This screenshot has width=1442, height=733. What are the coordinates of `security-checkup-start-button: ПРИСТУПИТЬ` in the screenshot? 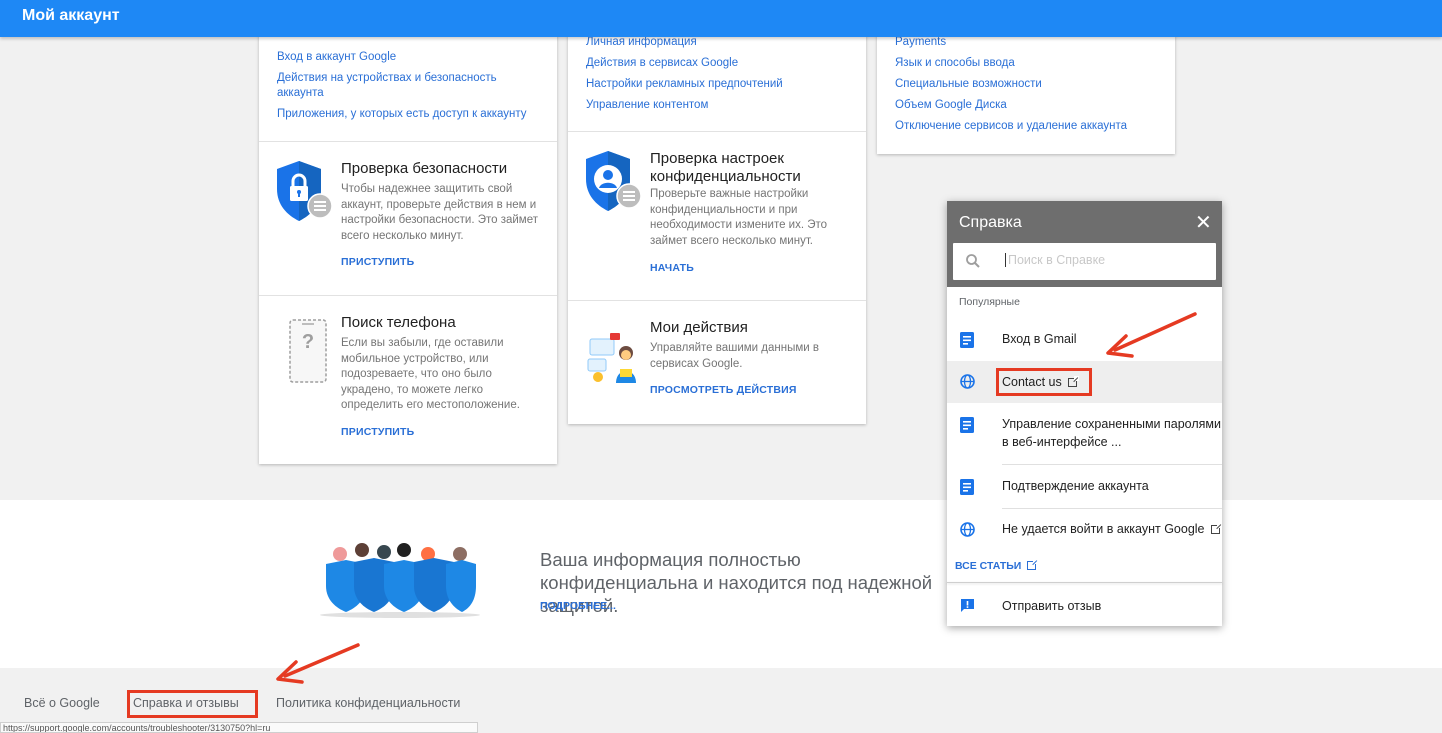 It's located at (377, 262).